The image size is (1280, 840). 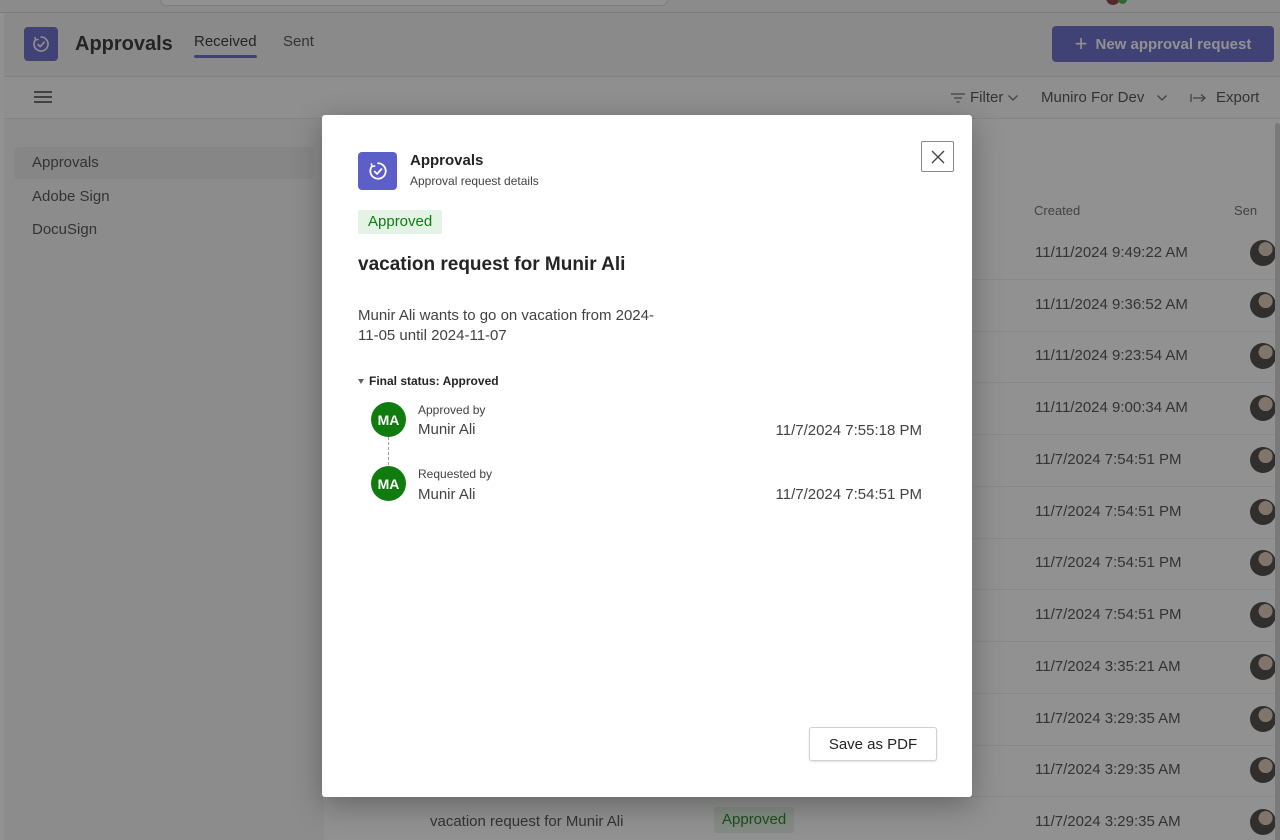 What do you see at coordinates (492, 264) in the screenshot?
I see `request-title: vacation request for Munir Ali` at bounding box center [492, 264].